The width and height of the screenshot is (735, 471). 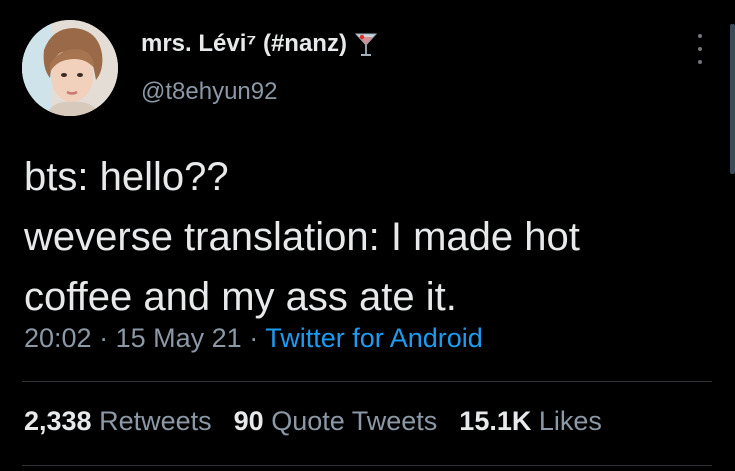 What do you see at coordinates (62, 421) in the screenshot?
I see `retweets-count: 2,338` at bounding box center [62, 421].